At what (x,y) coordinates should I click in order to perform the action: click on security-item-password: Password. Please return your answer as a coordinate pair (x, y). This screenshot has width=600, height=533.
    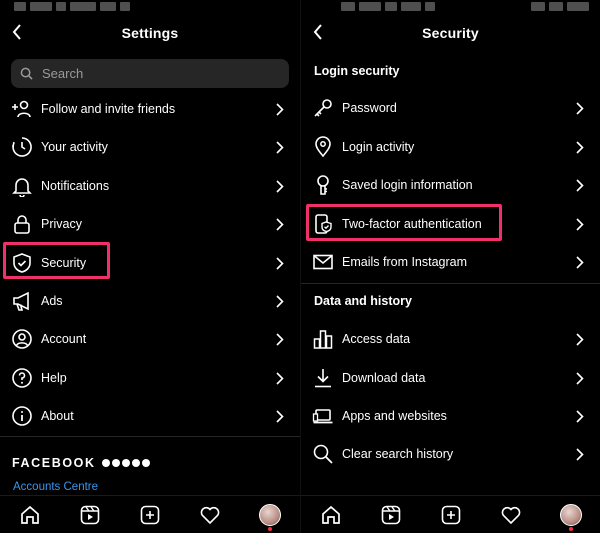
    Looking at the image, I should click on (450, 108).